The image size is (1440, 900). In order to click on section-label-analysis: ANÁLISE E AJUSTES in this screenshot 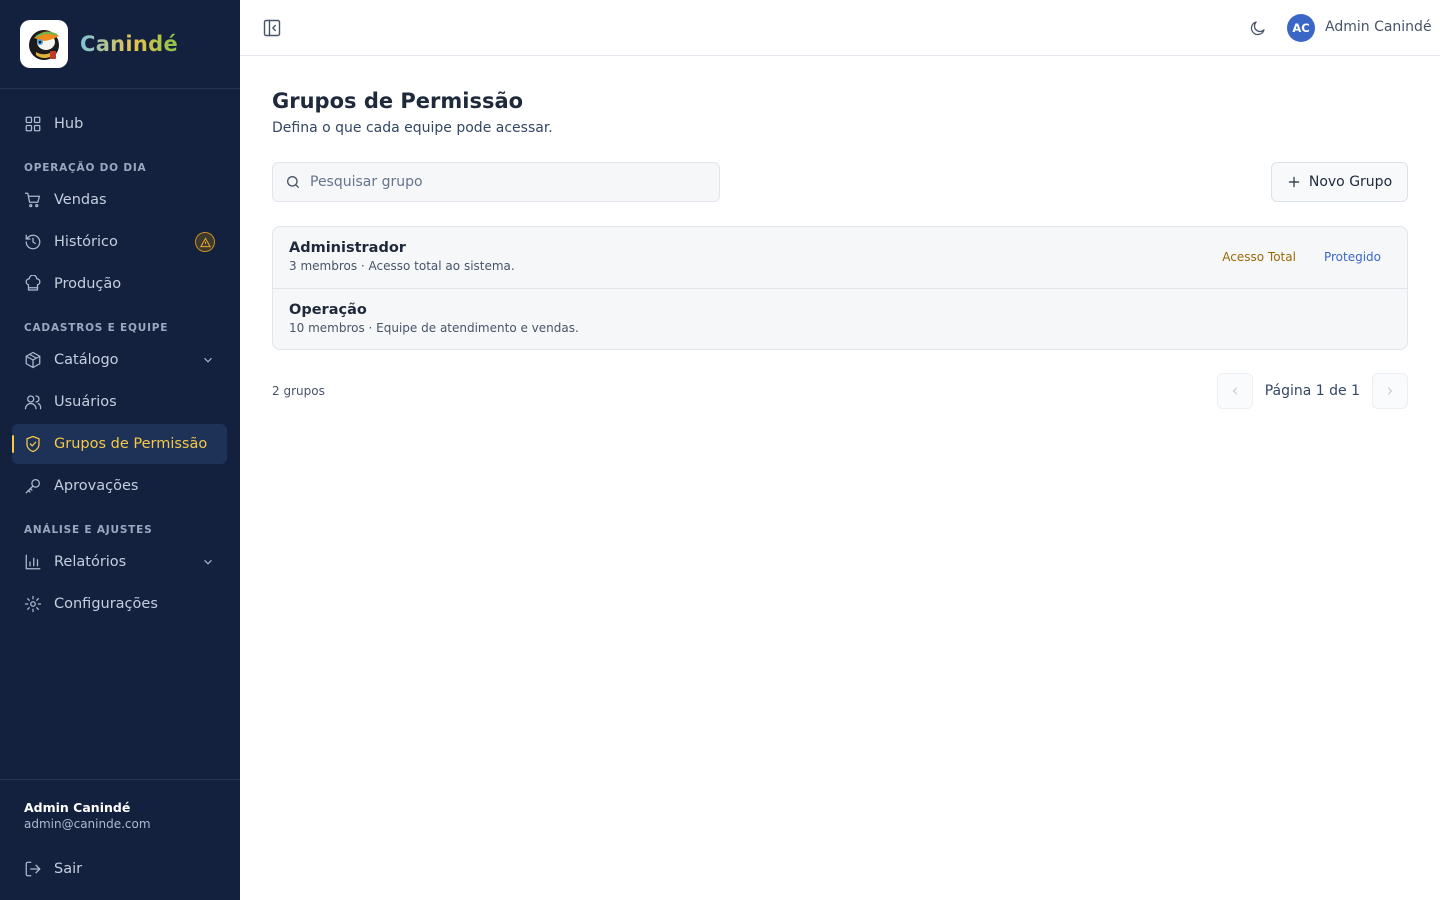, I will do `click(88, 530)`.